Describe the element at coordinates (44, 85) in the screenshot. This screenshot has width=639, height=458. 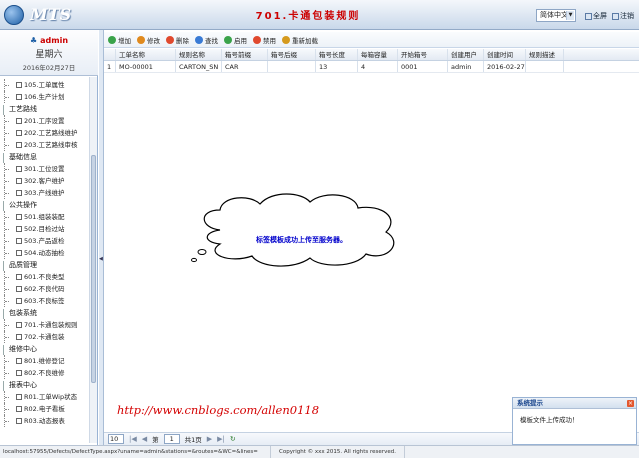
I see `nav-item: 105.工单属性` at that location.